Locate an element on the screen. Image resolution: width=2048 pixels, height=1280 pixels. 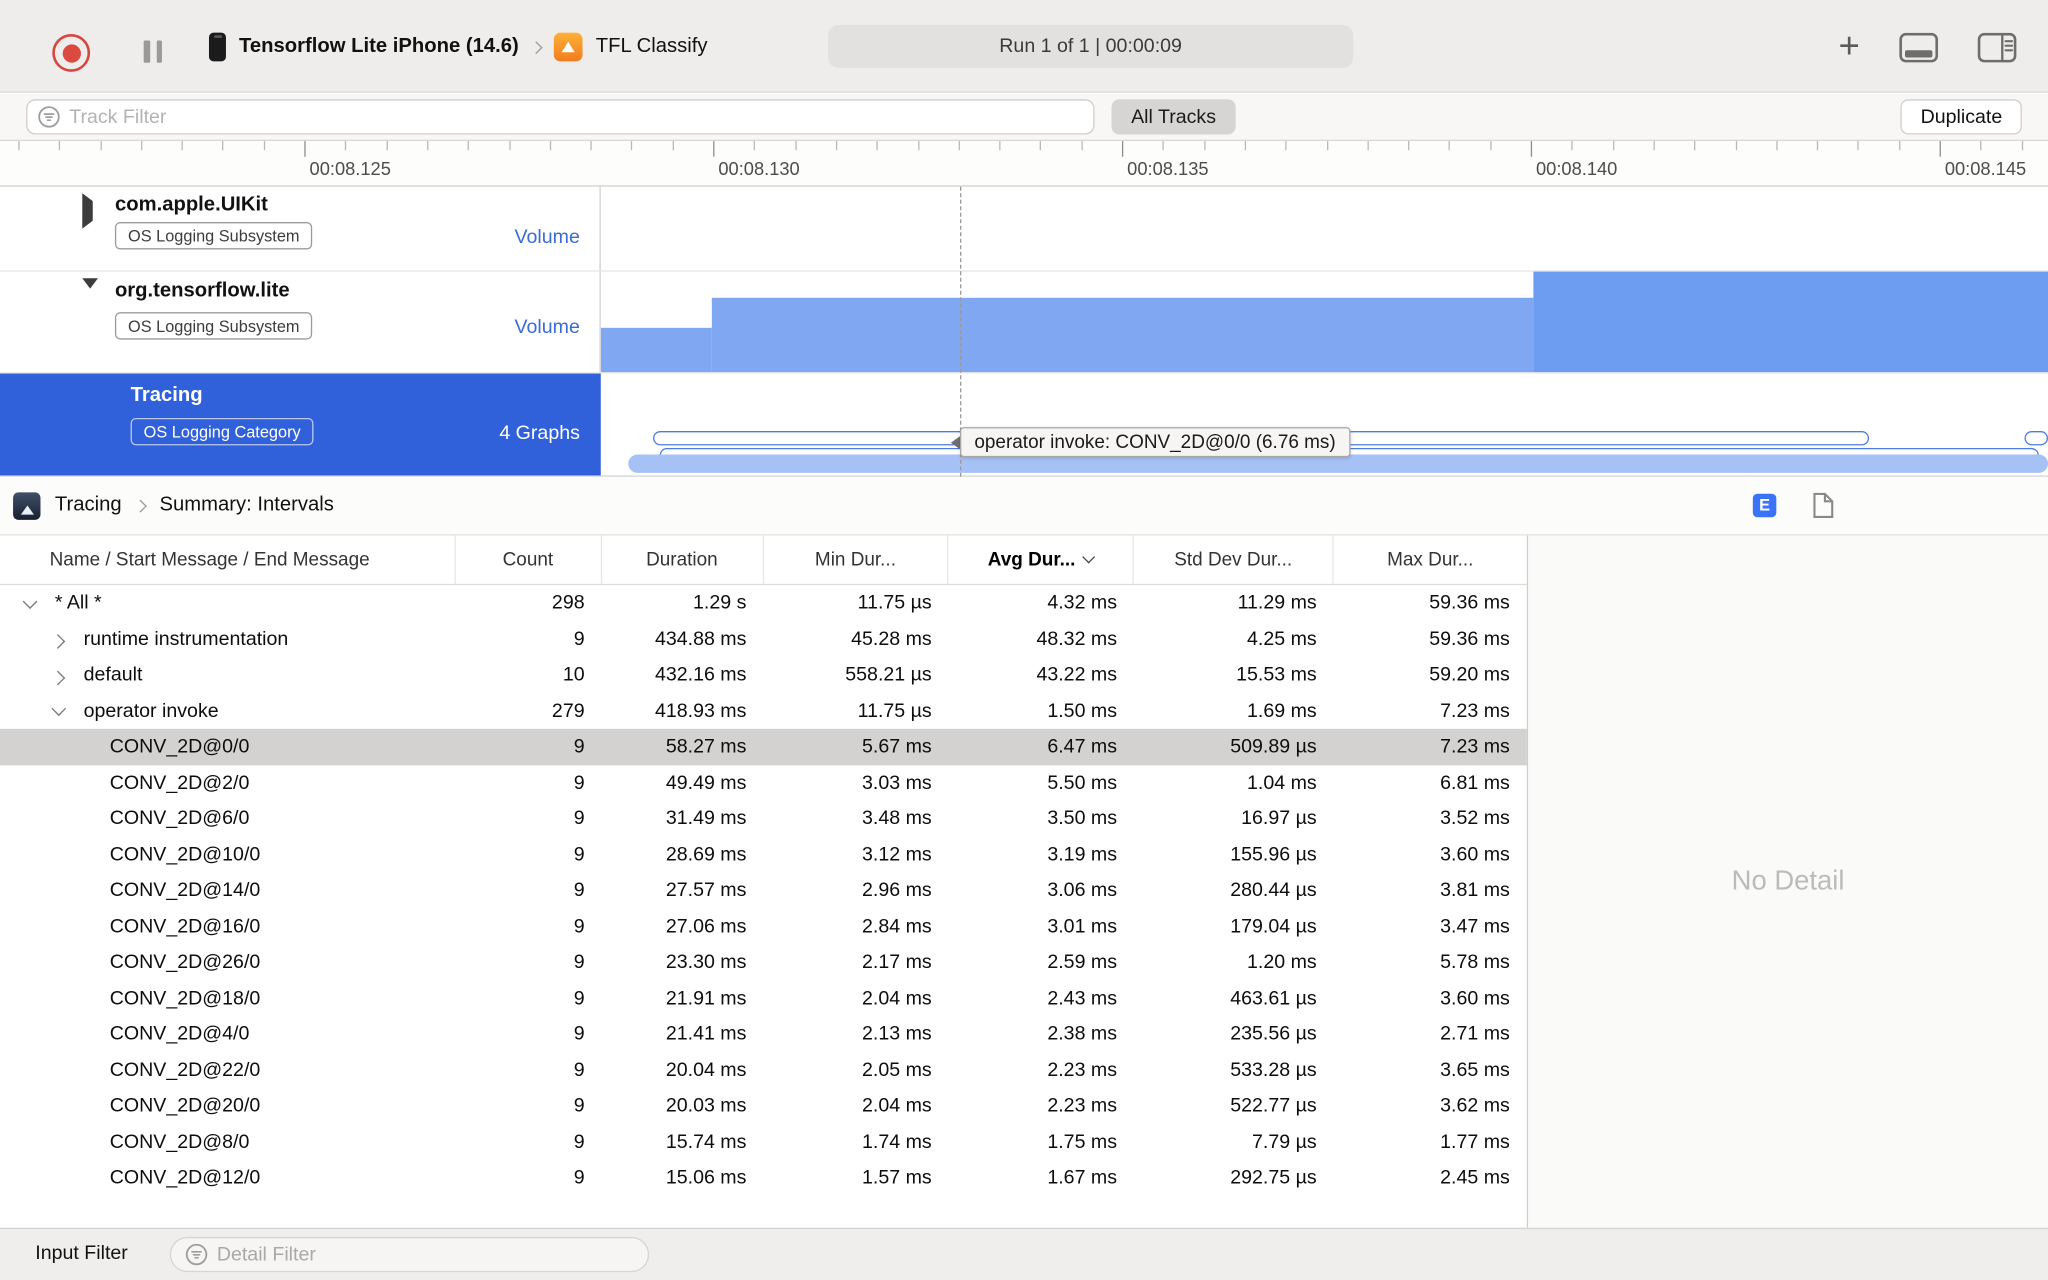
track-lane-uikit is located at coordinates (1324, 228).